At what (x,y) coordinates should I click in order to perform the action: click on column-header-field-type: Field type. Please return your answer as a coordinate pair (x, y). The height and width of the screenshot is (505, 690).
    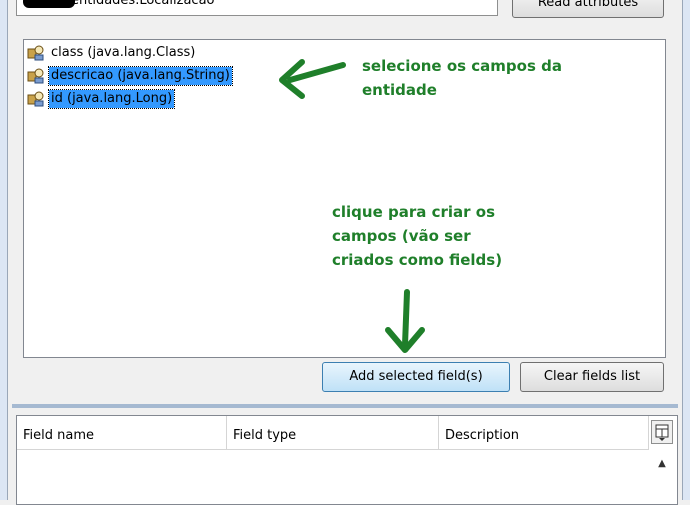
    Looking at the image, I should click on (333, 432).